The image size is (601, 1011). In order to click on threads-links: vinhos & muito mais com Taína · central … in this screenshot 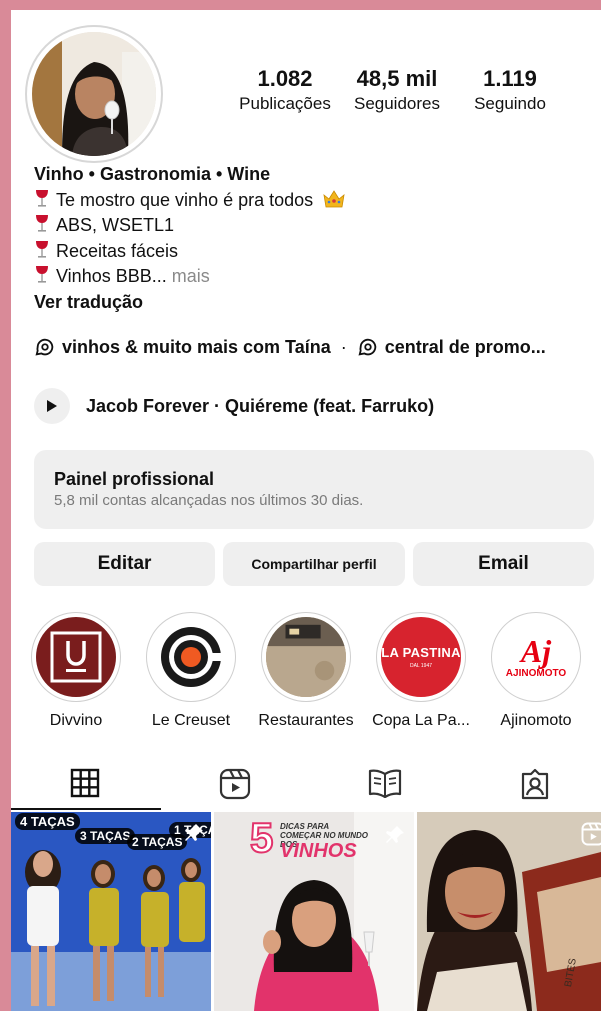, I will do `click(290, 347)`.